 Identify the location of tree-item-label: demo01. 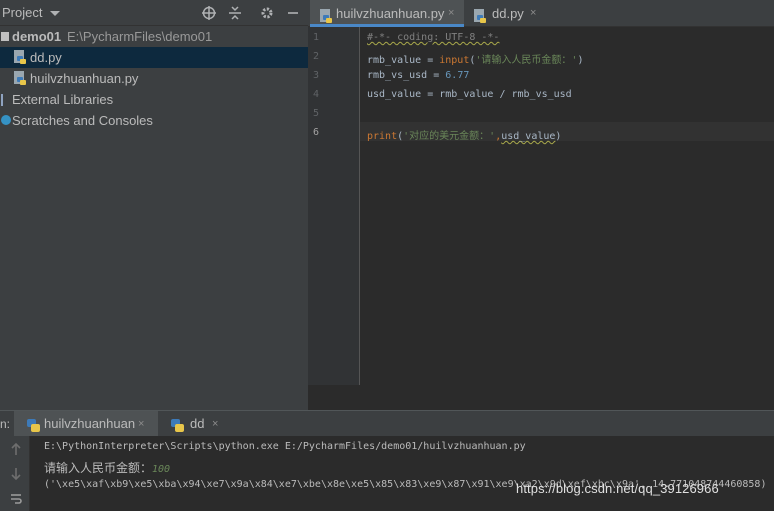
(37, 36).